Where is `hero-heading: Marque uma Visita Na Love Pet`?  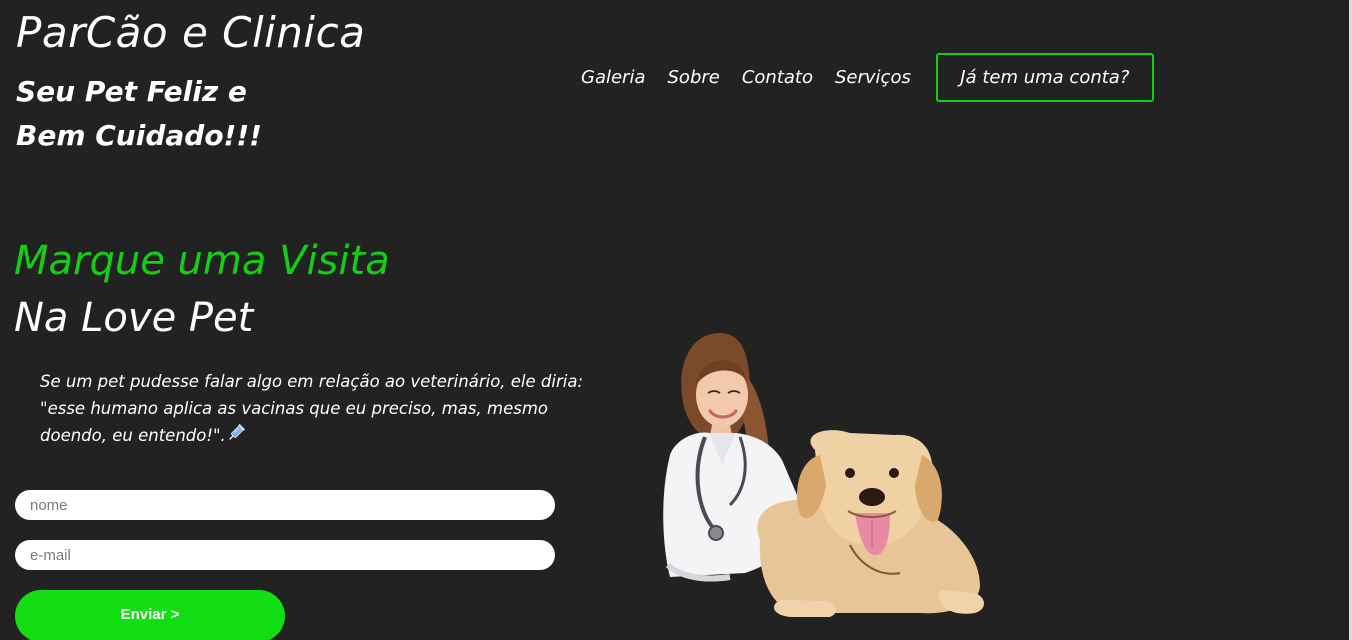 hero-heading: Marque uma Visita Na Love Pet is located at coordinates (202, 289).